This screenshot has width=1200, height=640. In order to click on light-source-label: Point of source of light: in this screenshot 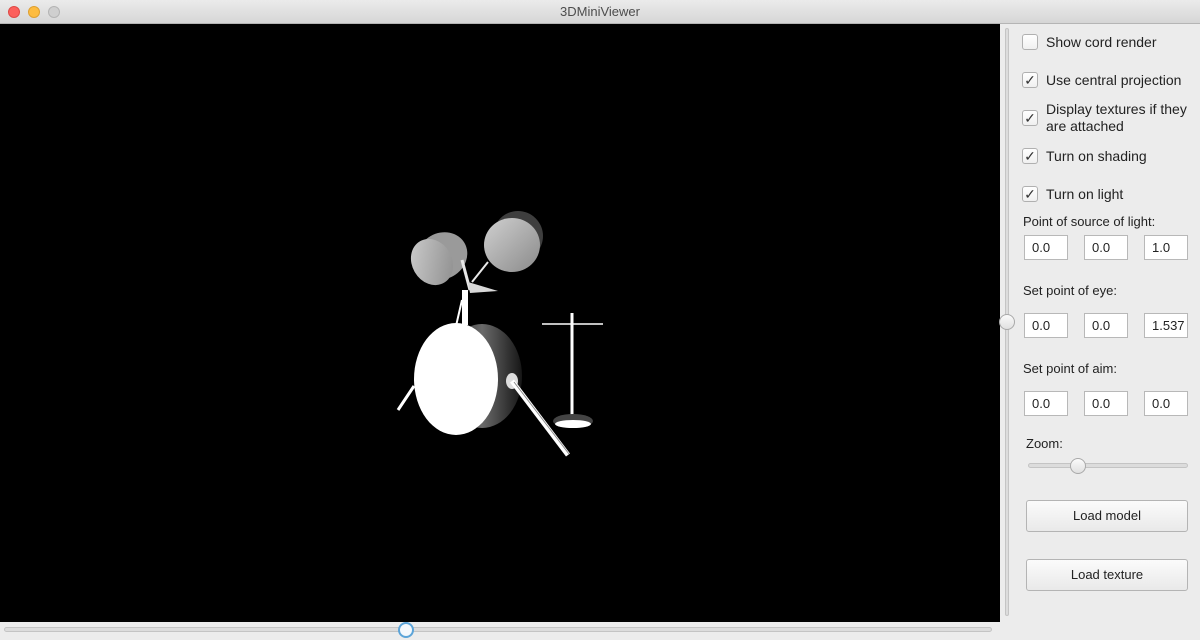, I will do `click(1089, 221)`.